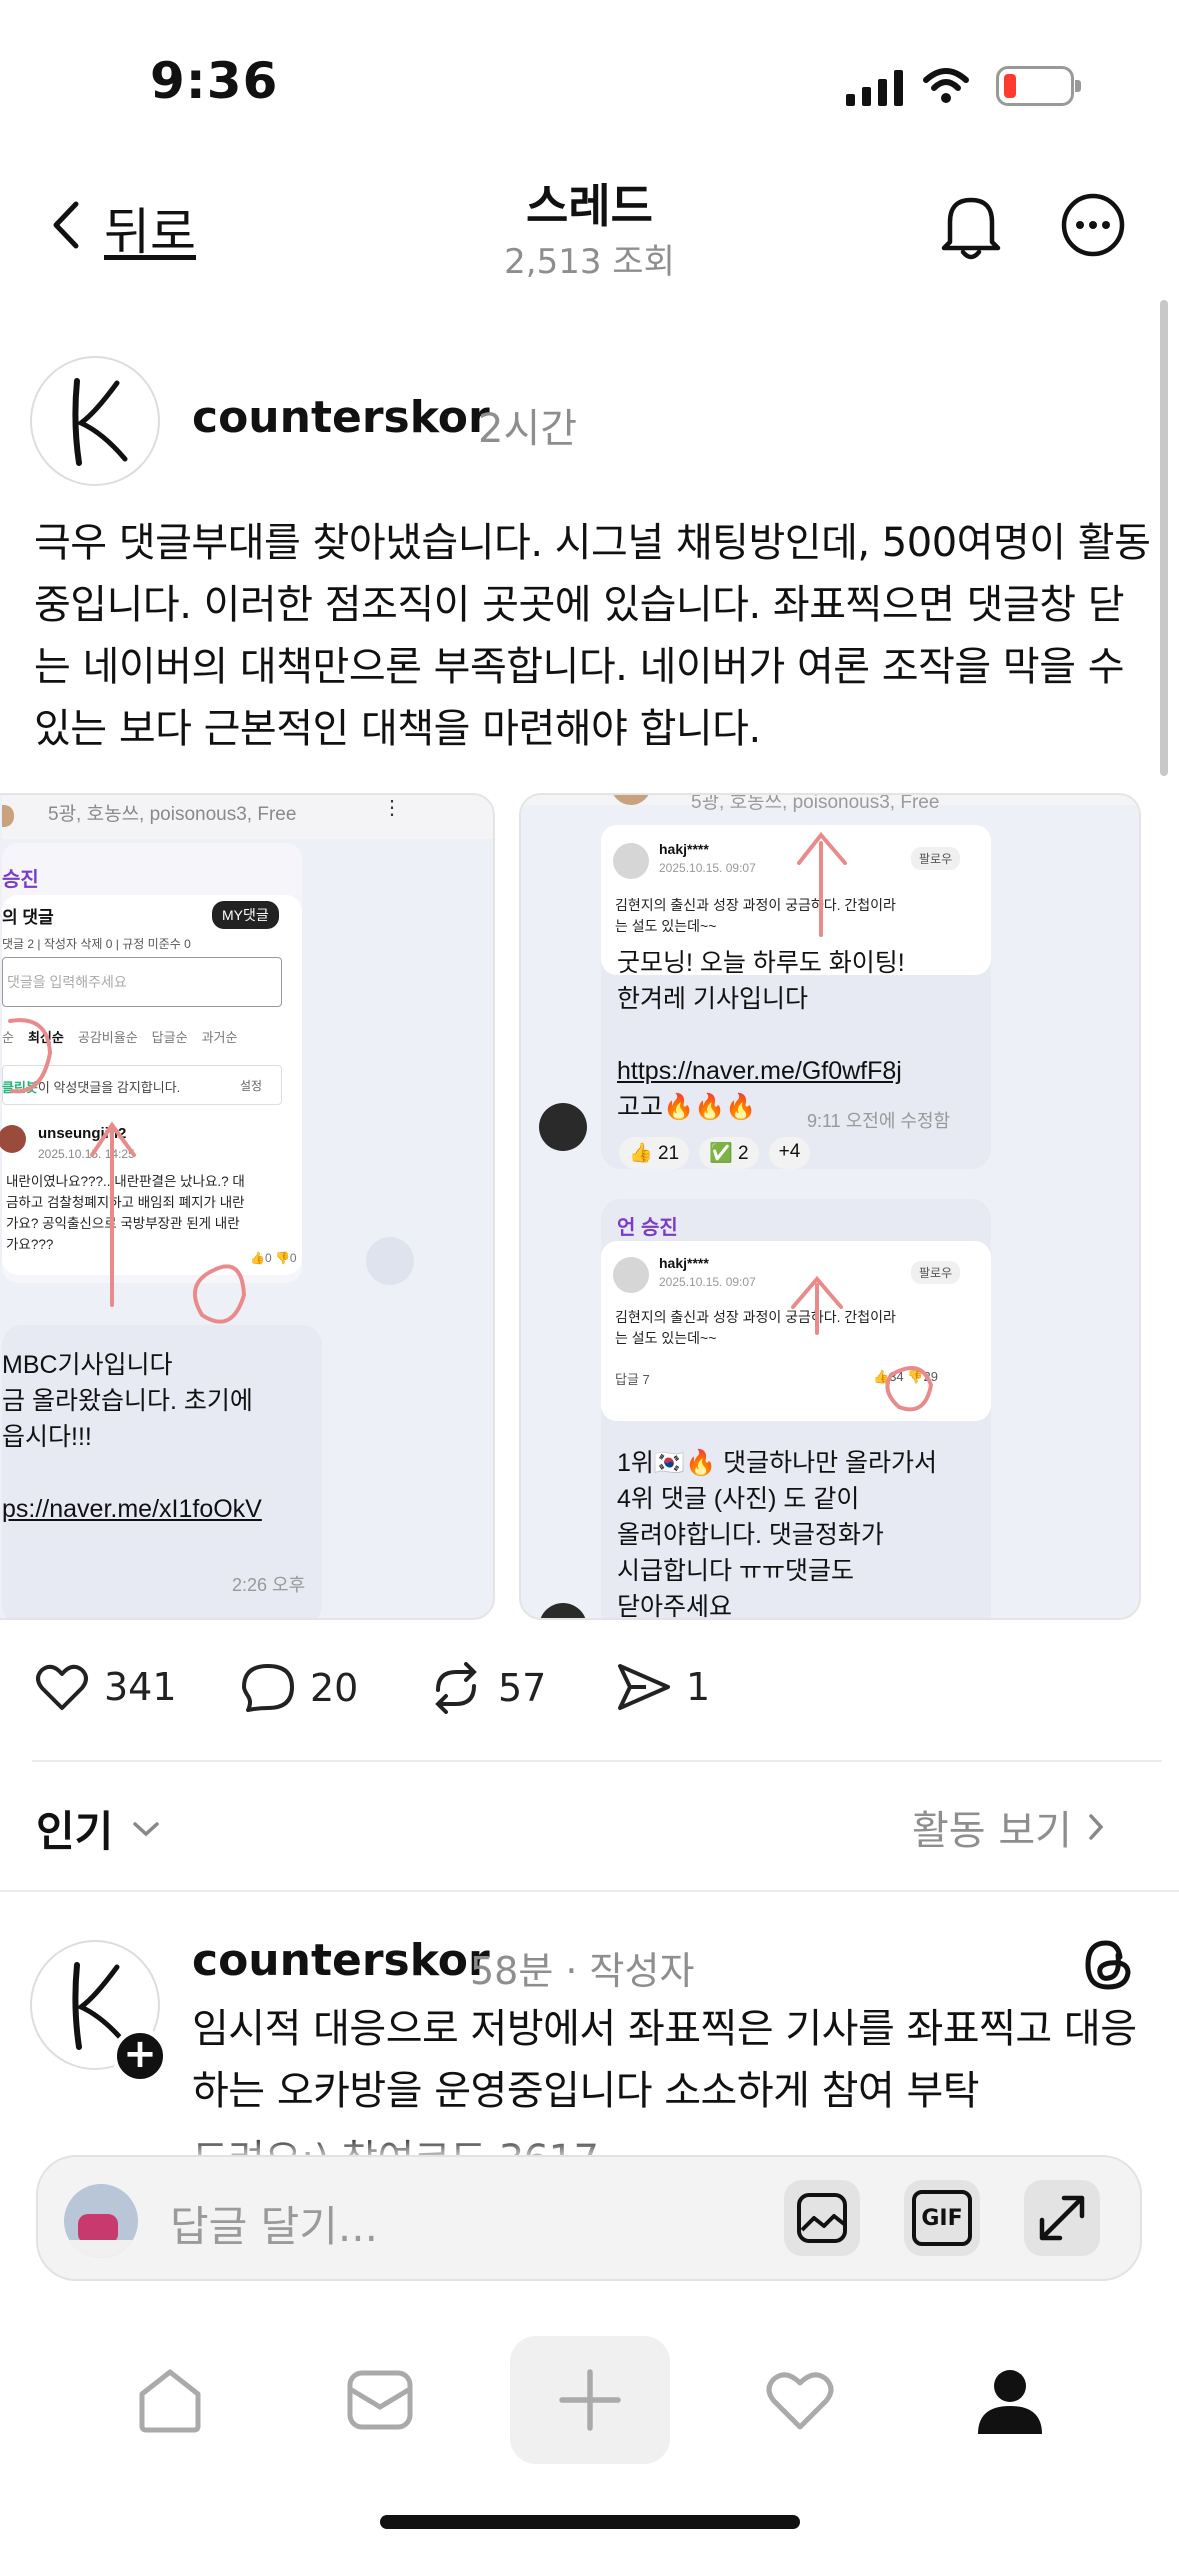 This screenshot has height=2556, width=1179. What do you see at coordinates (582, 1971) in the screenshot?
I see `reply-meta: 58분 · 작성자` at bounding box center [582, 1971].